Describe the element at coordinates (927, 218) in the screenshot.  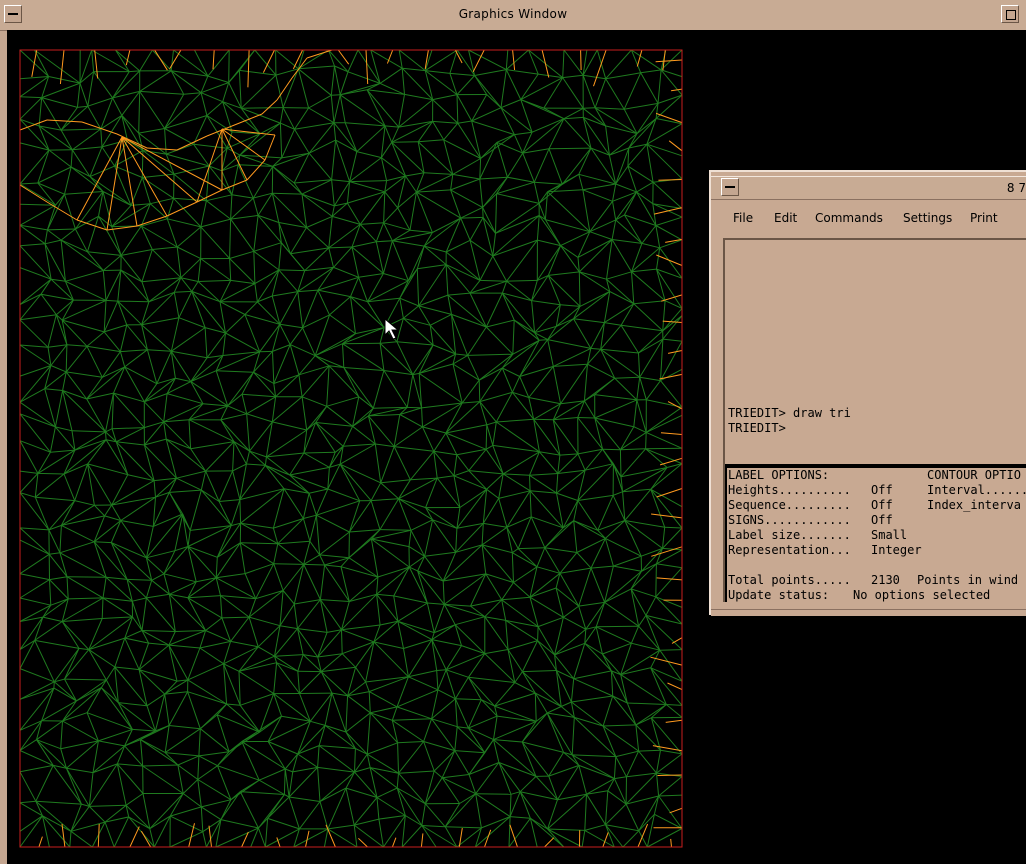
I see `menu-settings: Settings` at that location.